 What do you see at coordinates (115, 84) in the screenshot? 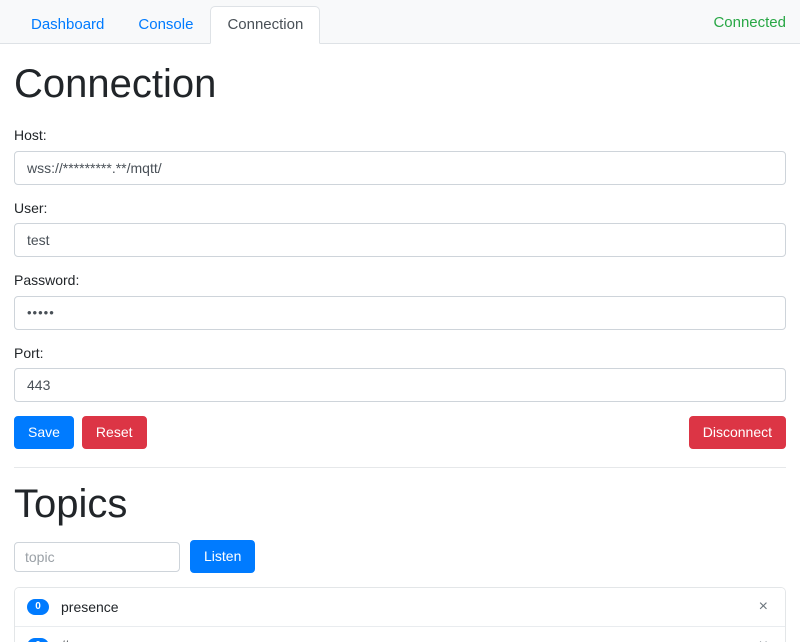
I see `page-title: Connection` at bounding box center [115, 84].